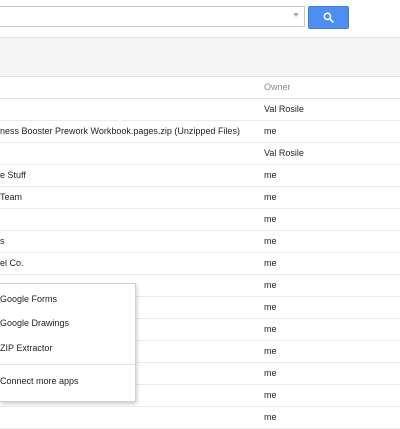 The height and width of the screenshot is (429, 400). I want to click on menu-item-label: Connect more apps, so click(39, 381).